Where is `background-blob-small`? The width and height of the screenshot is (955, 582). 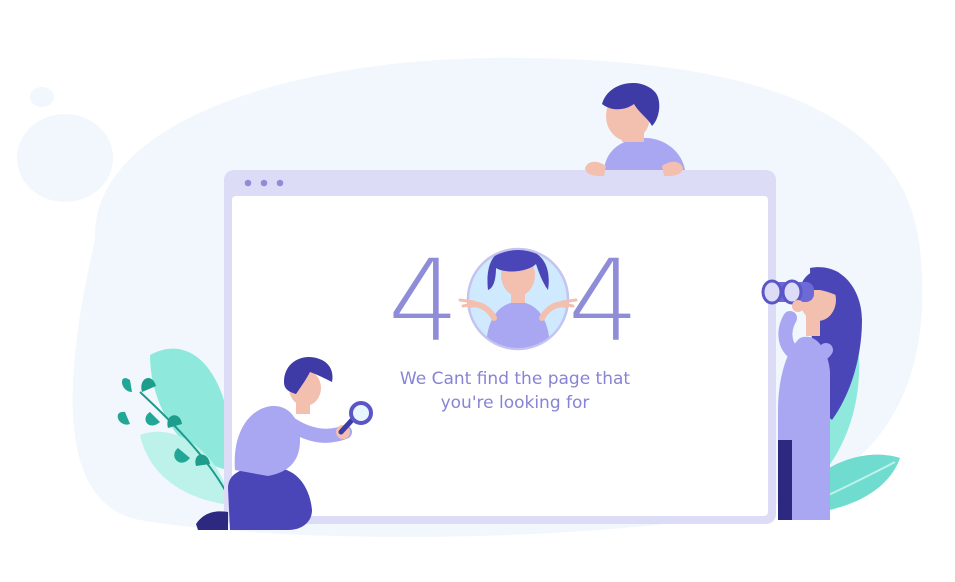 background-blob-small is located at coordinates (65, 158).